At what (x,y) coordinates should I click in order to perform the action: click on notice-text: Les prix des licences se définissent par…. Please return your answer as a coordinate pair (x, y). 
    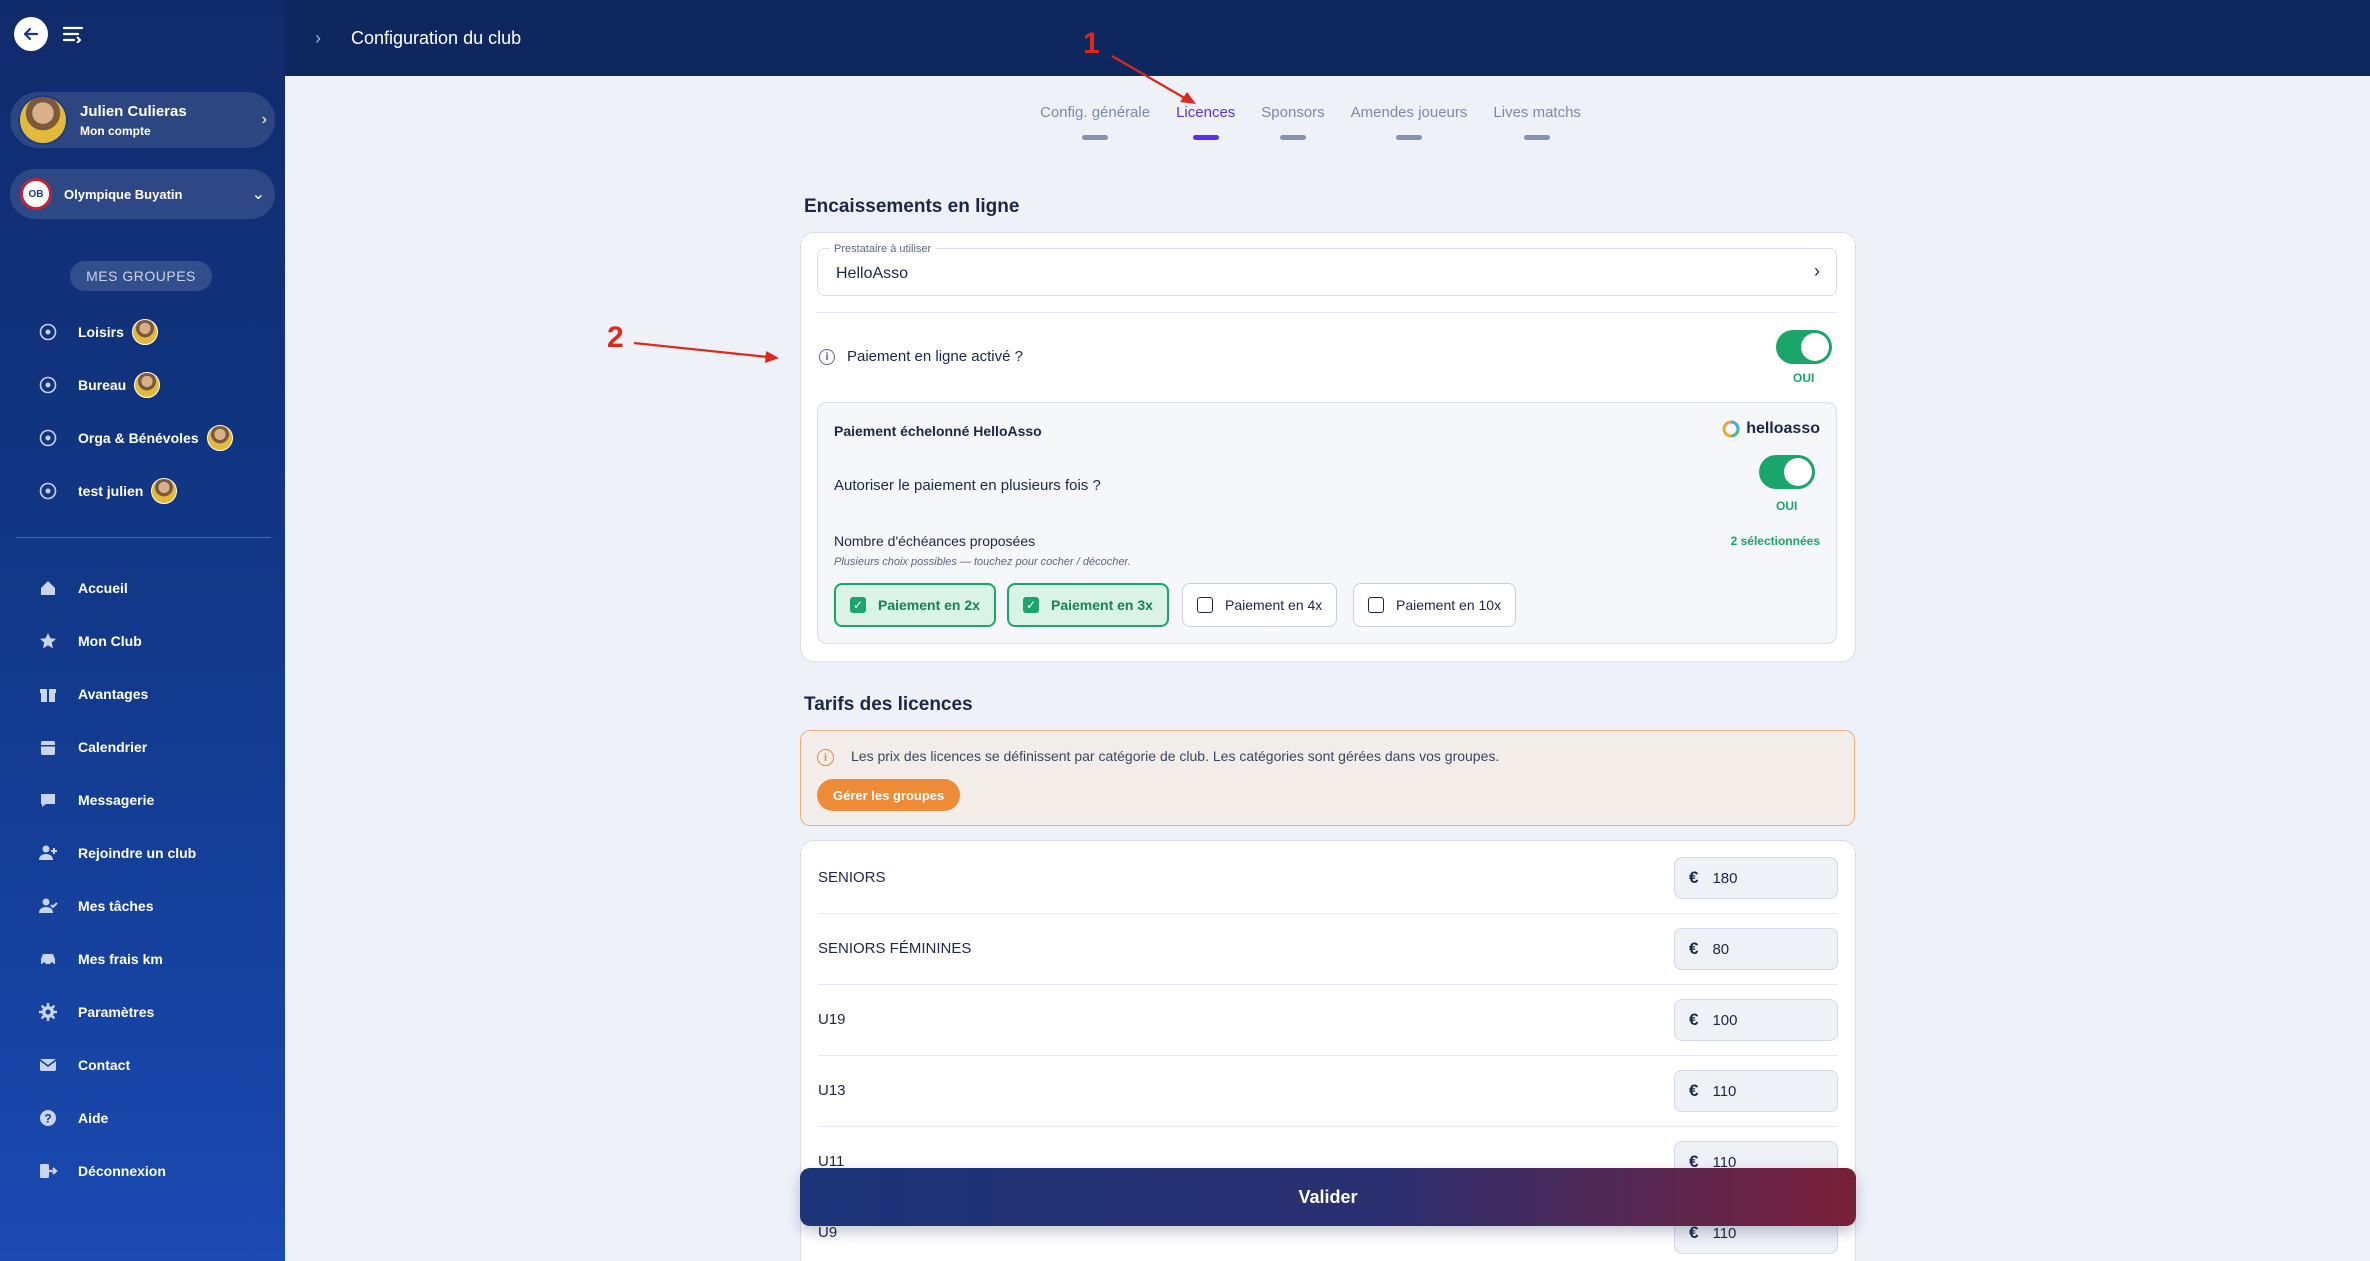
    Looking at the image, I should click on (1175, 756).